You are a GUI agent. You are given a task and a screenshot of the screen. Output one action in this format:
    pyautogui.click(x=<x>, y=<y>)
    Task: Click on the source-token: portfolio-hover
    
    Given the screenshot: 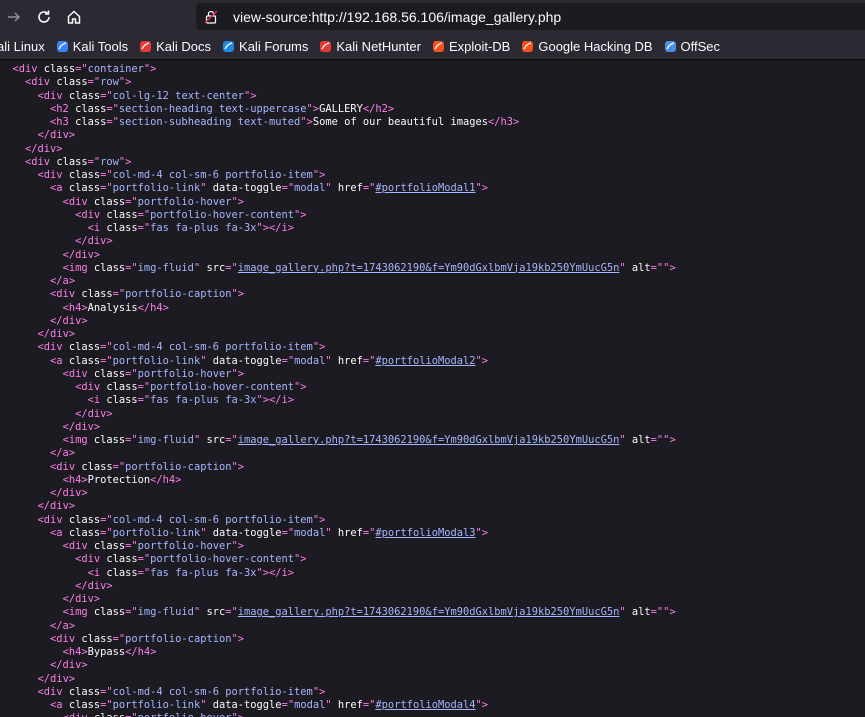 What is the action you would take?
    pyautogui.click(x=184, y=546)
    